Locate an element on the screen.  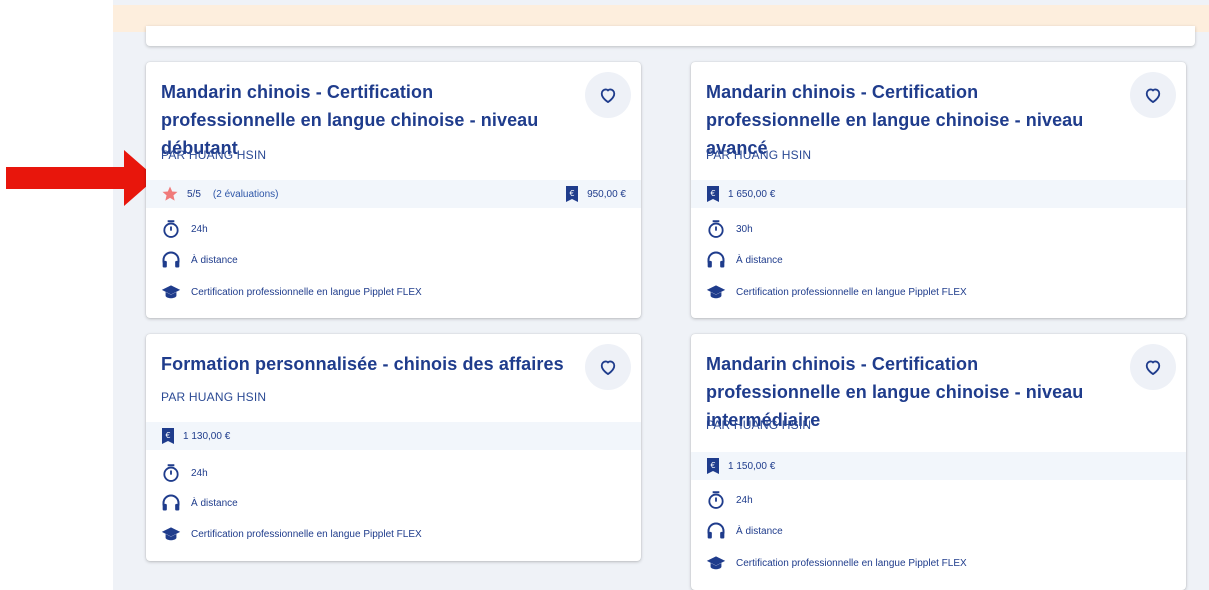
rating-price-row: 5/5 (2 évaluations) € 950,00 € is located at coordinates (393, 194).